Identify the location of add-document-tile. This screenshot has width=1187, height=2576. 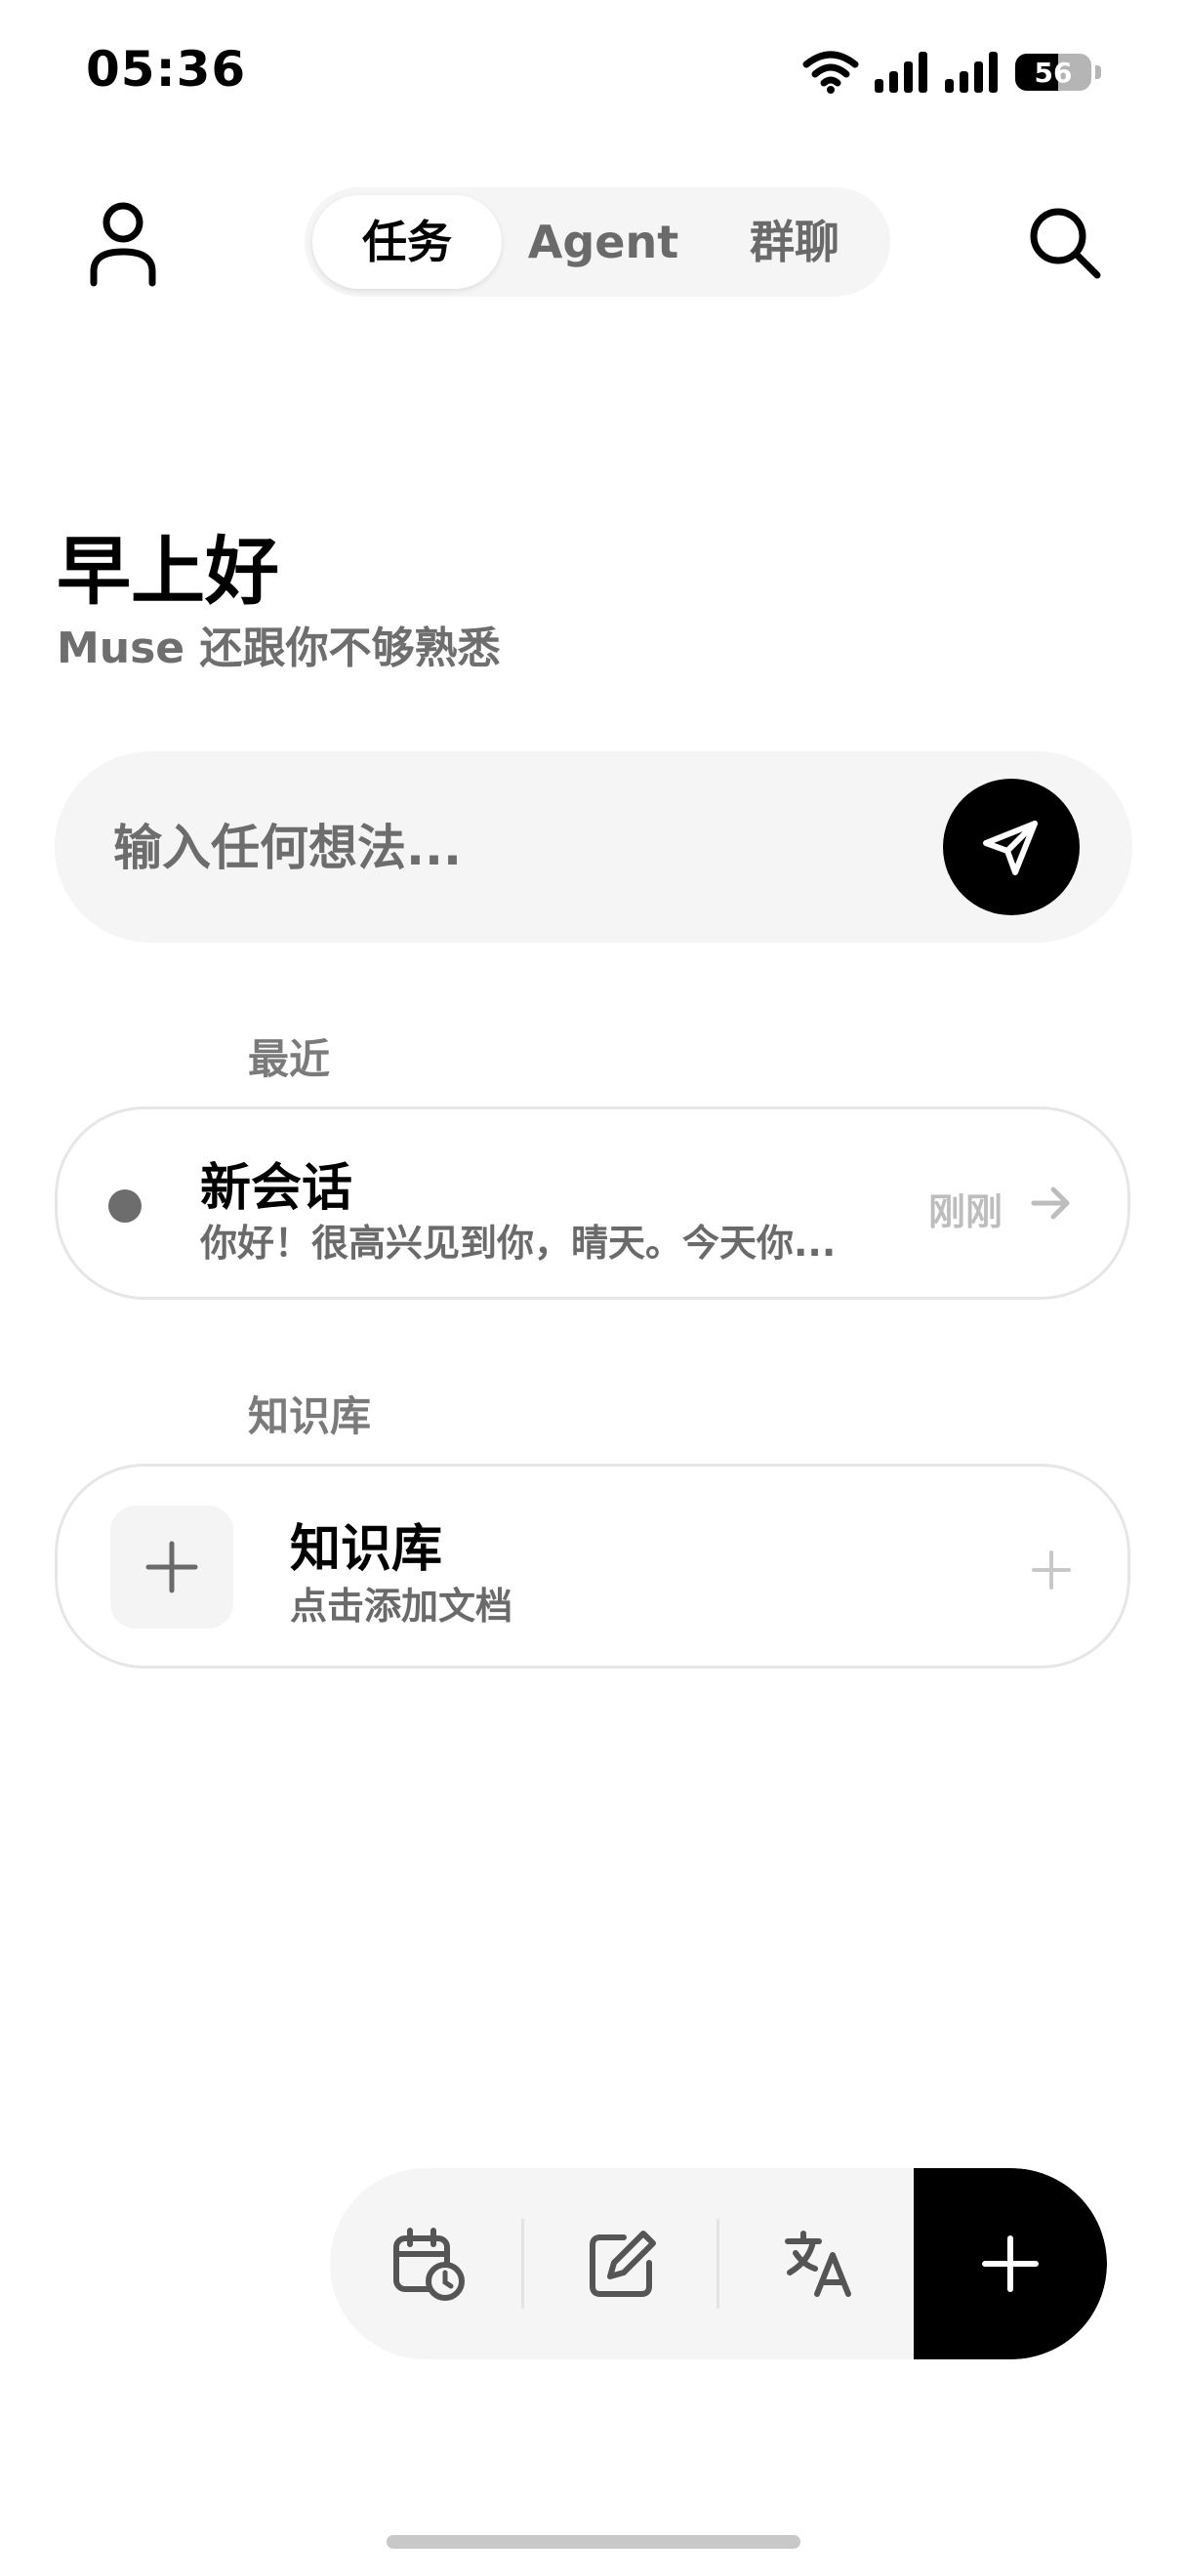
(171, 1567).